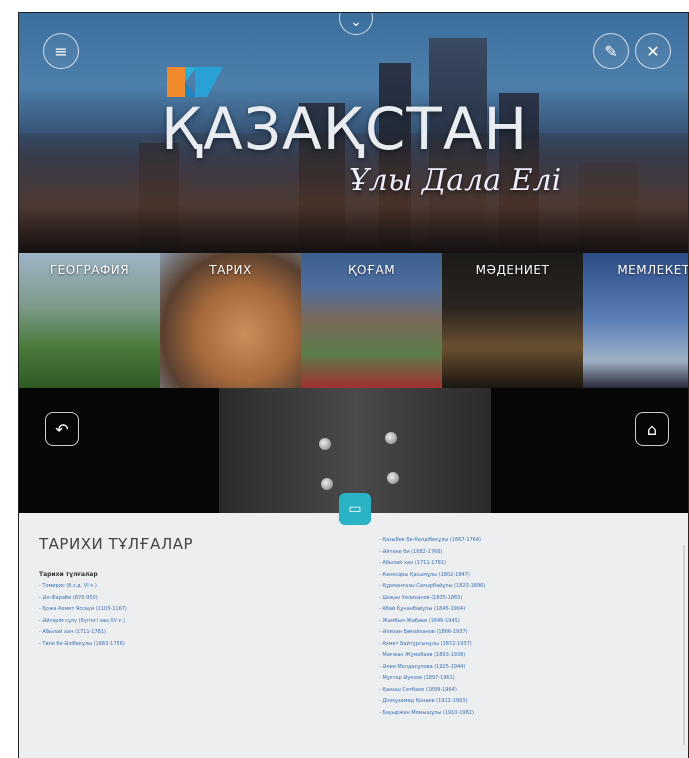  I want to click on category-geography: ГЕОГРАФИЯ, so click(89, 320).